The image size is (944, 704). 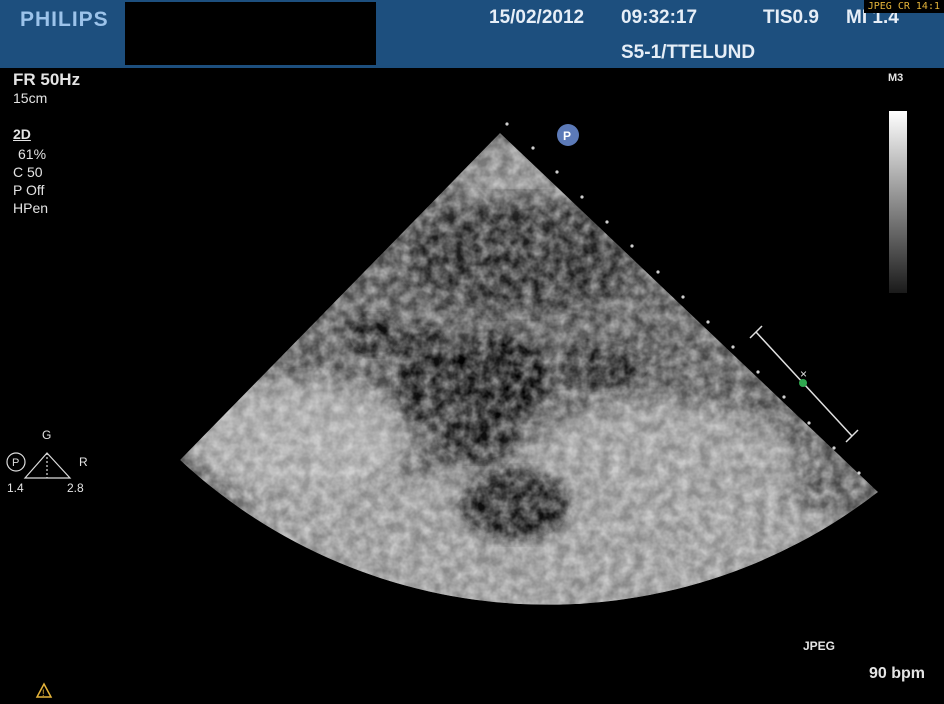 I want to click on probe-orientation-p-icon: P, so click(x=568, y=135).